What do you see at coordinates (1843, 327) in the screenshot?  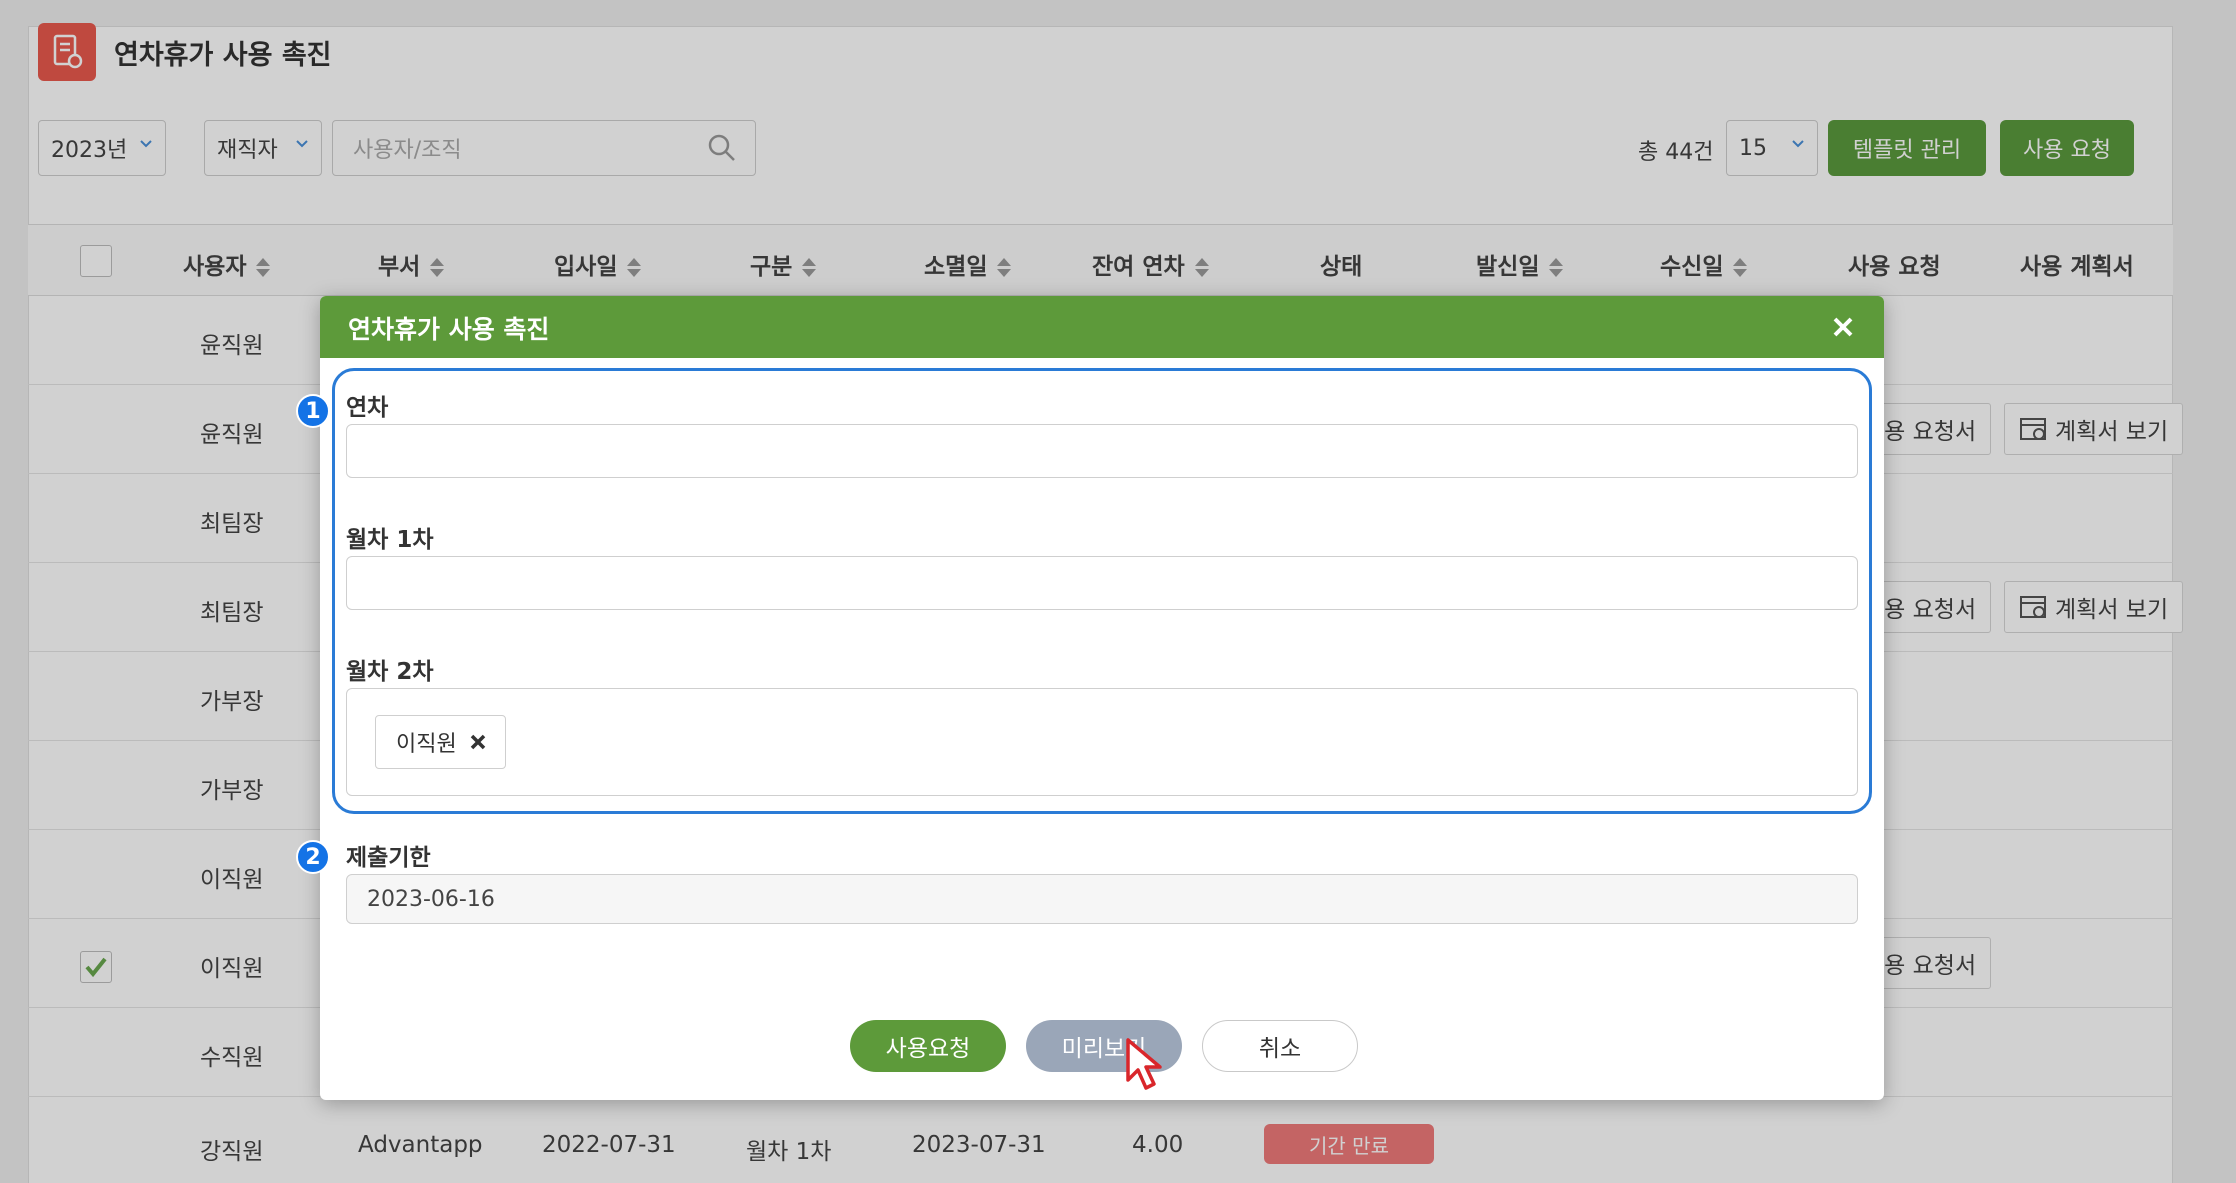 I see `close-icon` at bounding box center [1843, 327].